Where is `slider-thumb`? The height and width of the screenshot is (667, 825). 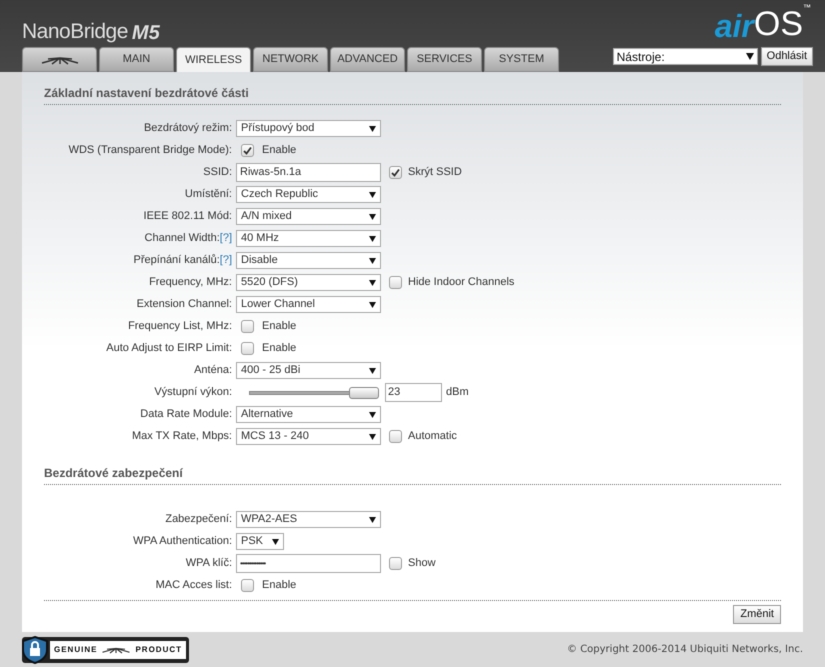 slider-thumb is located at coordinates (364, 392).